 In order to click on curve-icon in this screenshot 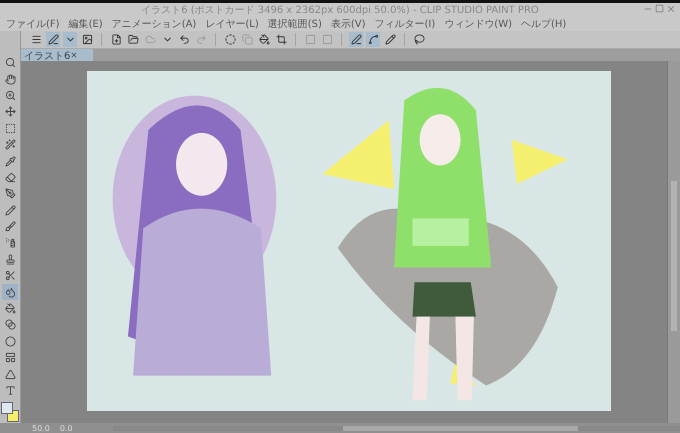, I will do `click(373, 39)`.